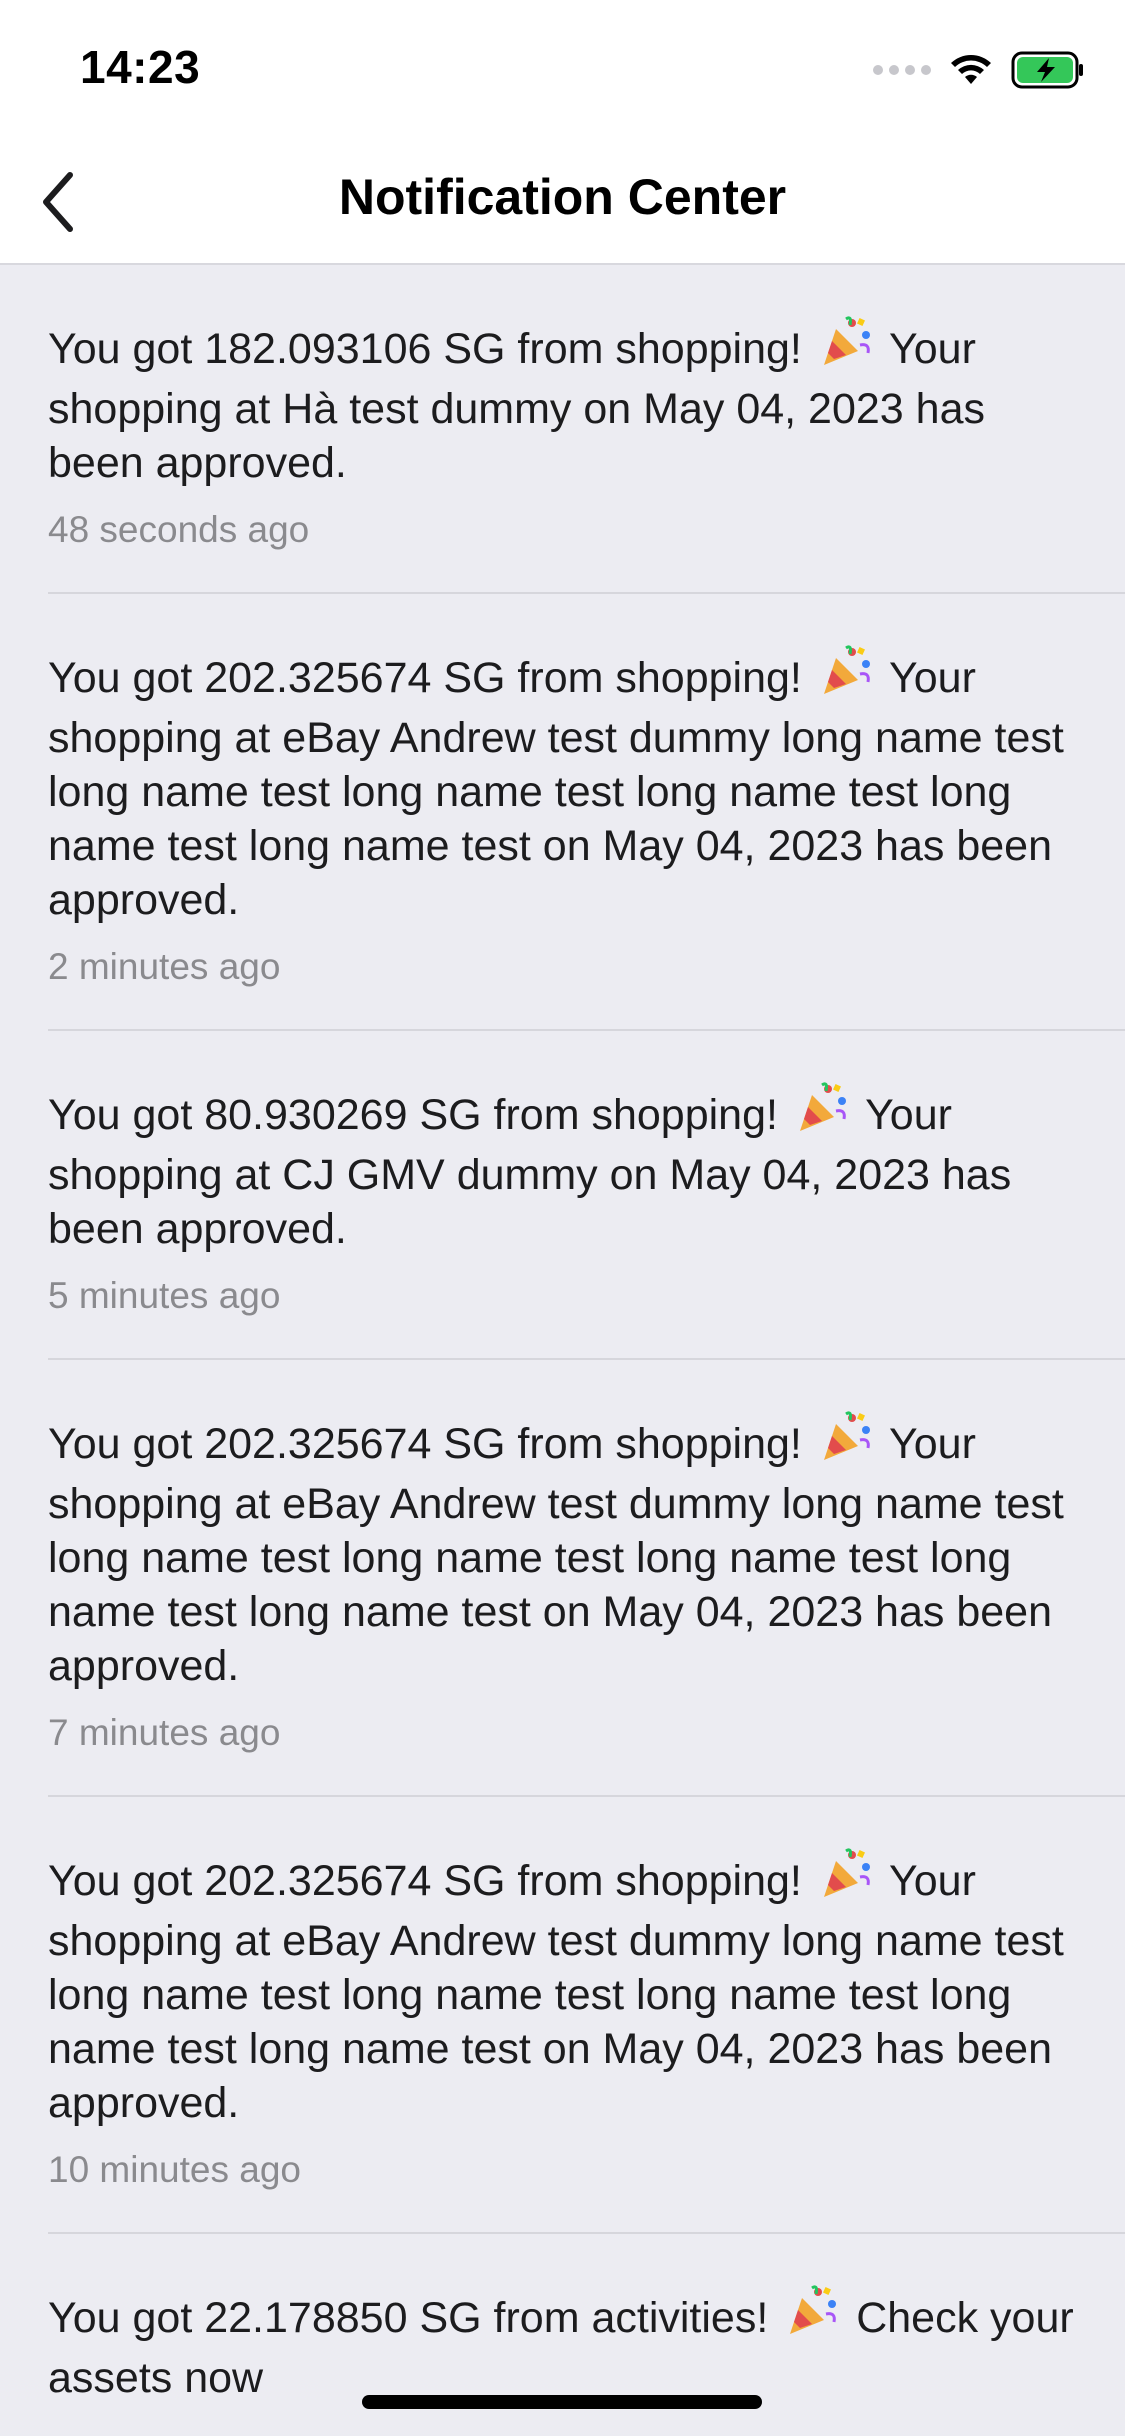 The image size is (1125, 2436). What do you see at coordinates (175, 2169) in the screenshot?
I see `notification-time: 10 minutes ago` at bounding box center [175, 2169].